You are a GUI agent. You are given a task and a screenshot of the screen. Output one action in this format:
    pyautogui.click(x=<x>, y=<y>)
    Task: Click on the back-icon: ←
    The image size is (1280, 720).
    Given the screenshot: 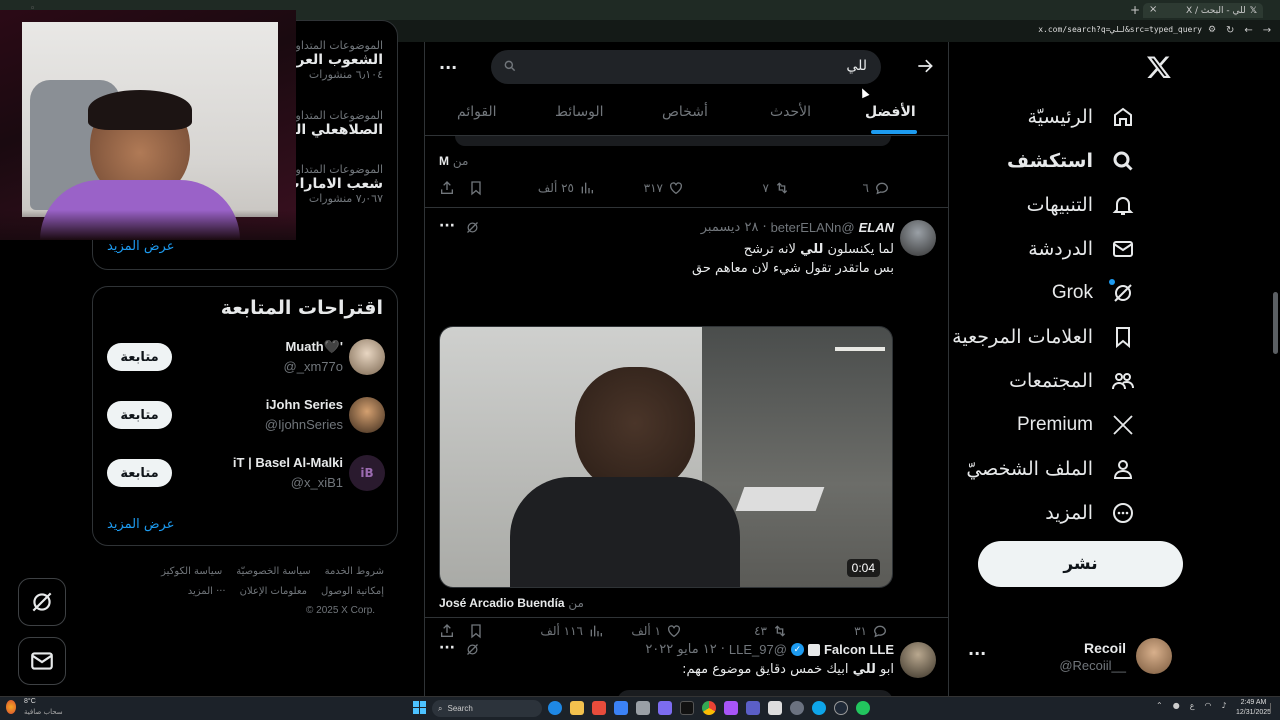 What is the action you would take?
    pyautogui.click(x=1248, y=30)
    